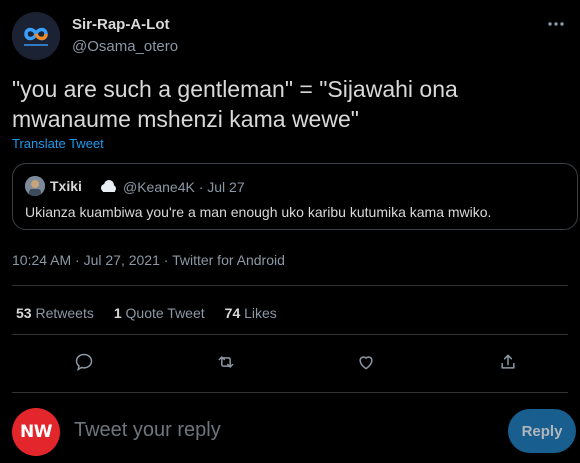  What do you see at coordinates (508, 362) in the screenshot?
I see `share-icon` at bounding box center [508, 362].